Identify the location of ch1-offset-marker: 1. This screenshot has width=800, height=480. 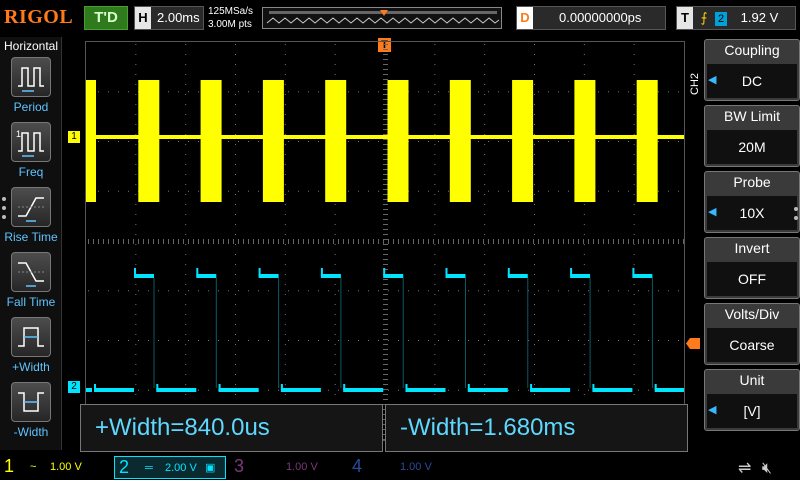
(74, 137).